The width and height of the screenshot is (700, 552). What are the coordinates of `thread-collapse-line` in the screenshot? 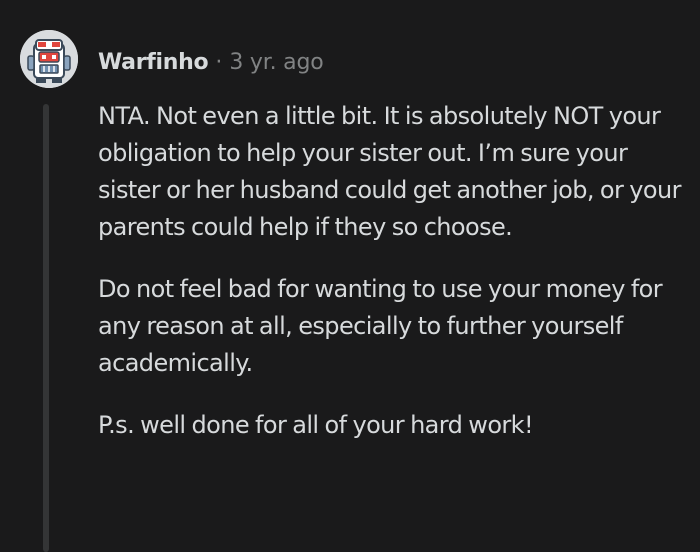 It's located at (46, 328).